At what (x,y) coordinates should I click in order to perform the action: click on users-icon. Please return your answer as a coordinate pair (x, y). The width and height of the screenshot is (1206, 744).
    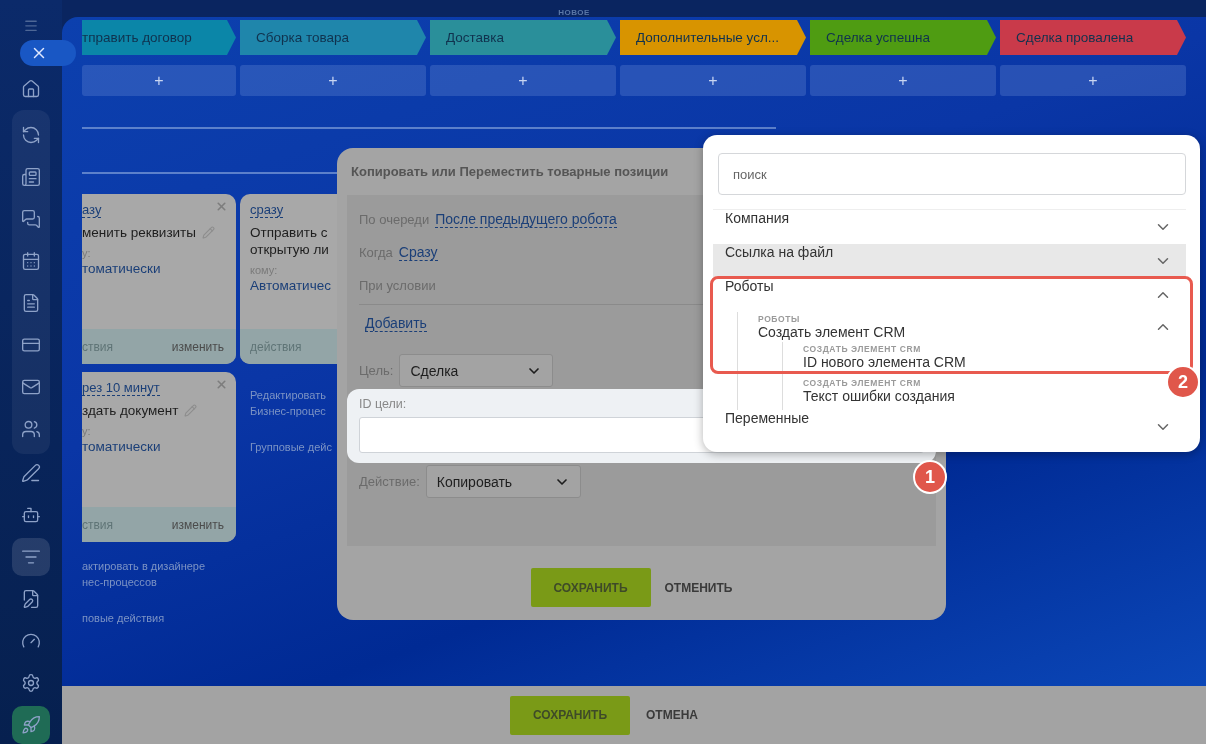
    Looking at the image, I should click on (31, 429).